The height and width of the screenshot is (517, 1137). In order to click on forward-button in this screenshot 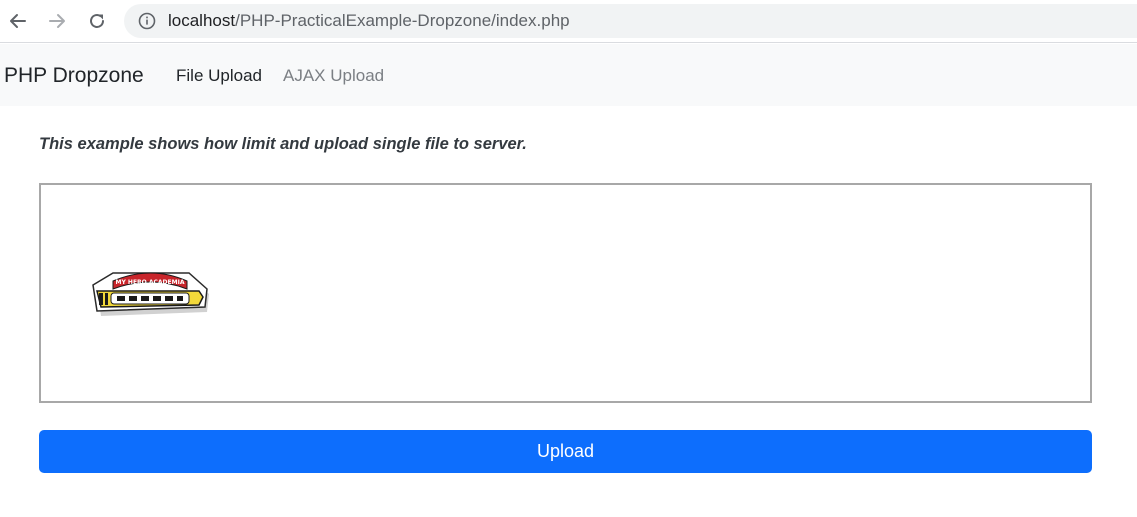, I will do `click(57, 21)`.